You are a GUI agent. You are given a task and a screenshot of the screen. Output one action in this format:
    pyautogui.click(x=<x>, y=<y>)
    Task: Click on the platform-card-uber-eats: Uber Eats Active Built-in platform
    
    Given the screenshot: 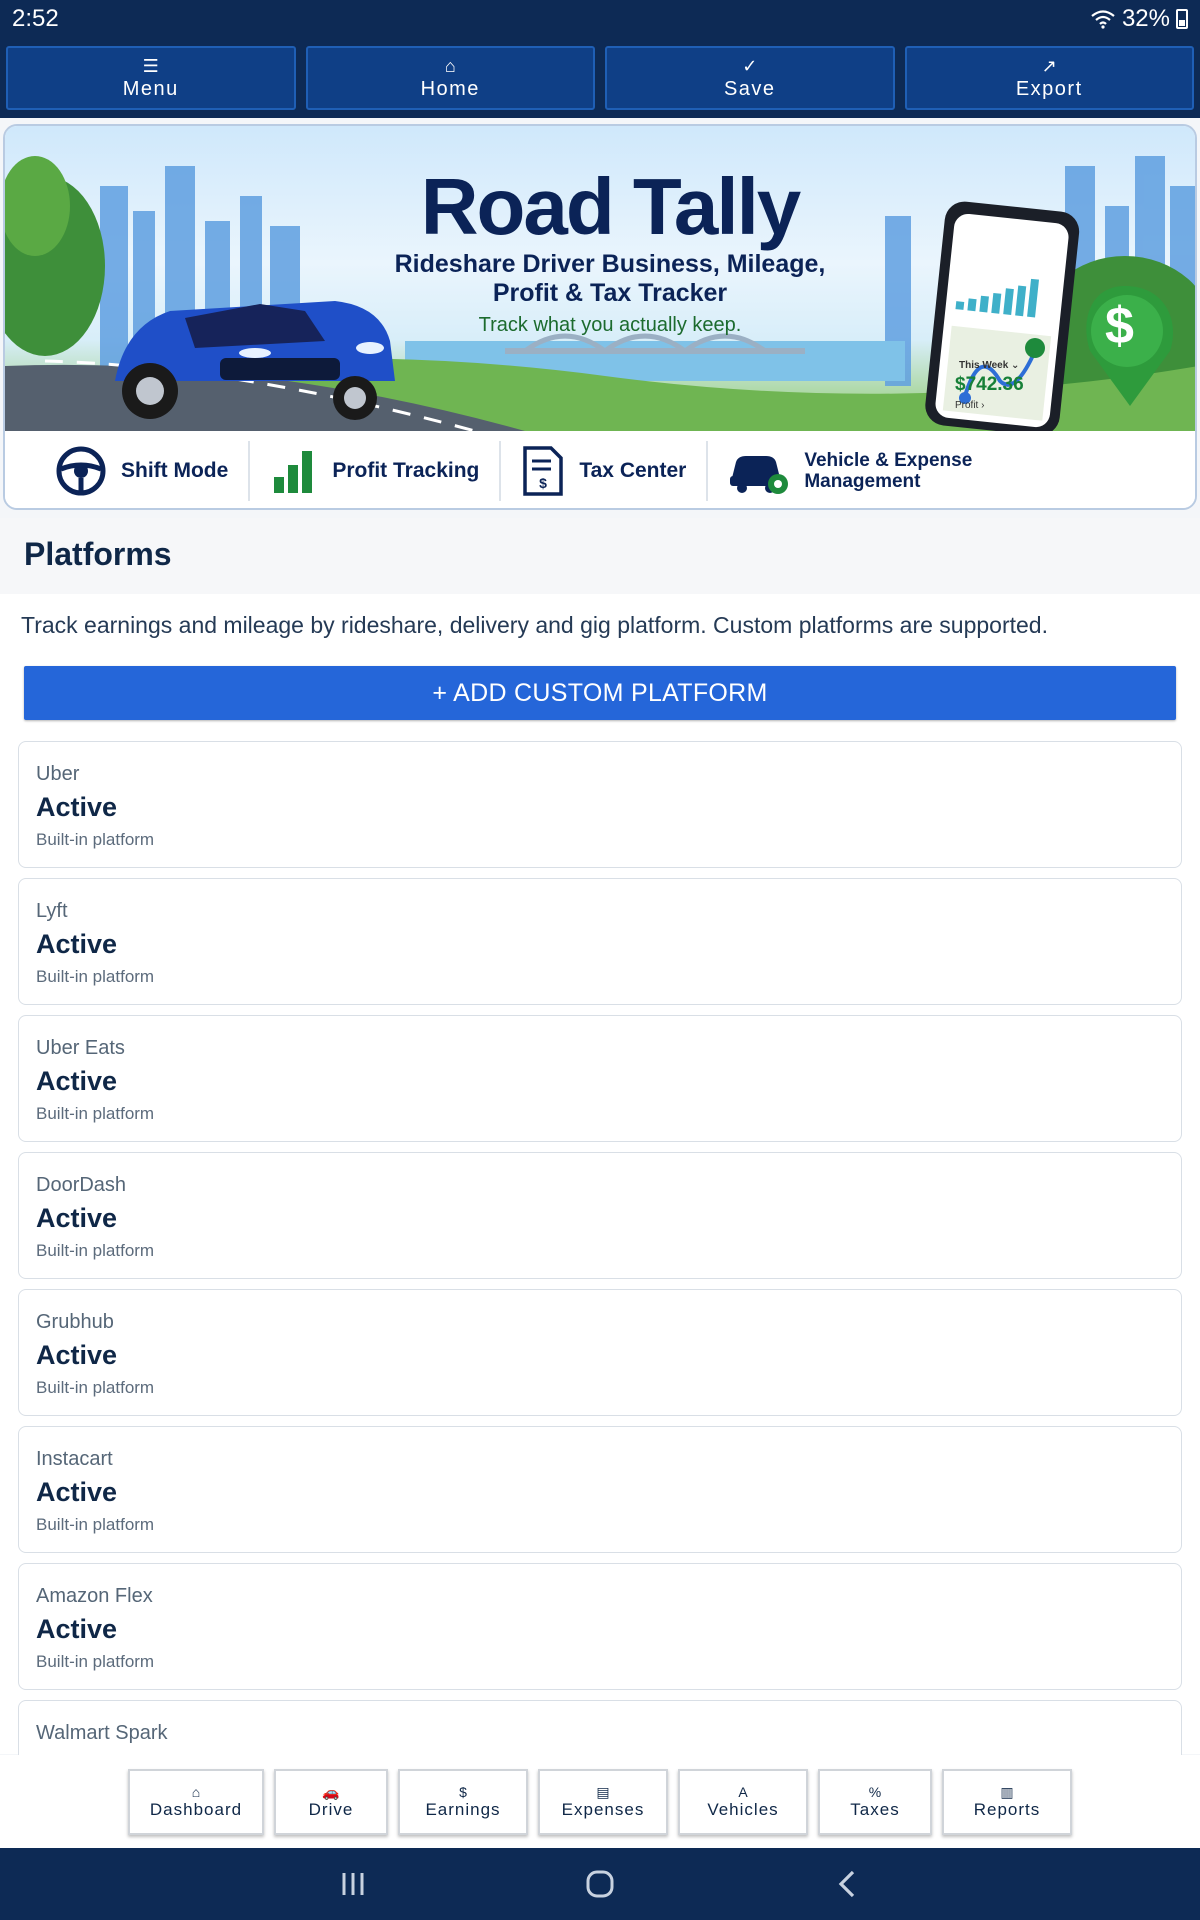 What is the action you would take?
    pyautogui.click(x=600, y=1078)
    